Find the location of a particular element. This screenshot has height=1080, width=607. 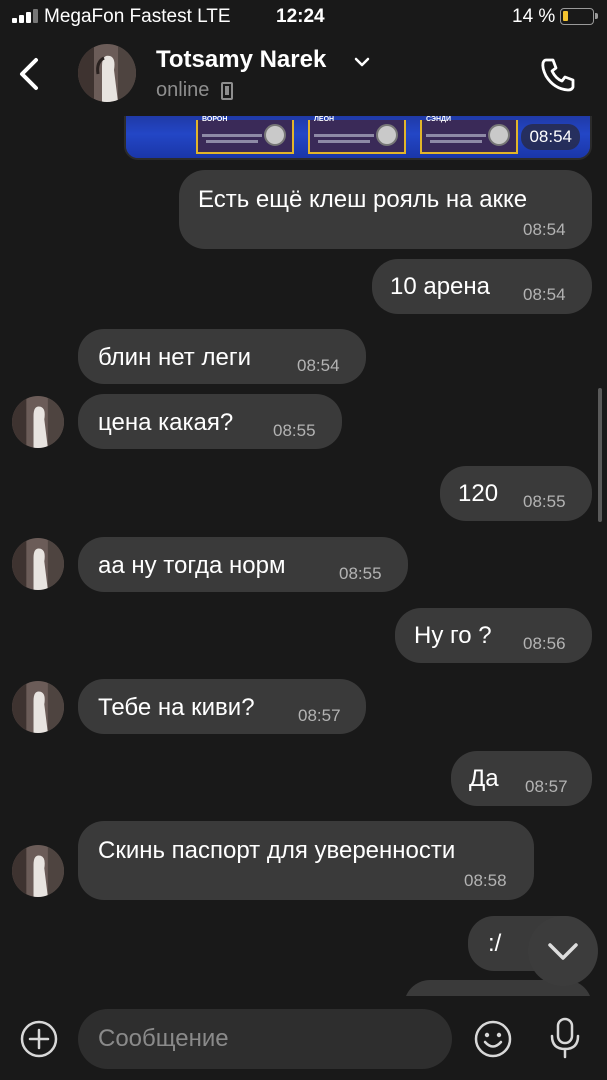

outgoing-message: Есть ещё клеш рояль на акке 08:54 is located at coordinates (385, 209).